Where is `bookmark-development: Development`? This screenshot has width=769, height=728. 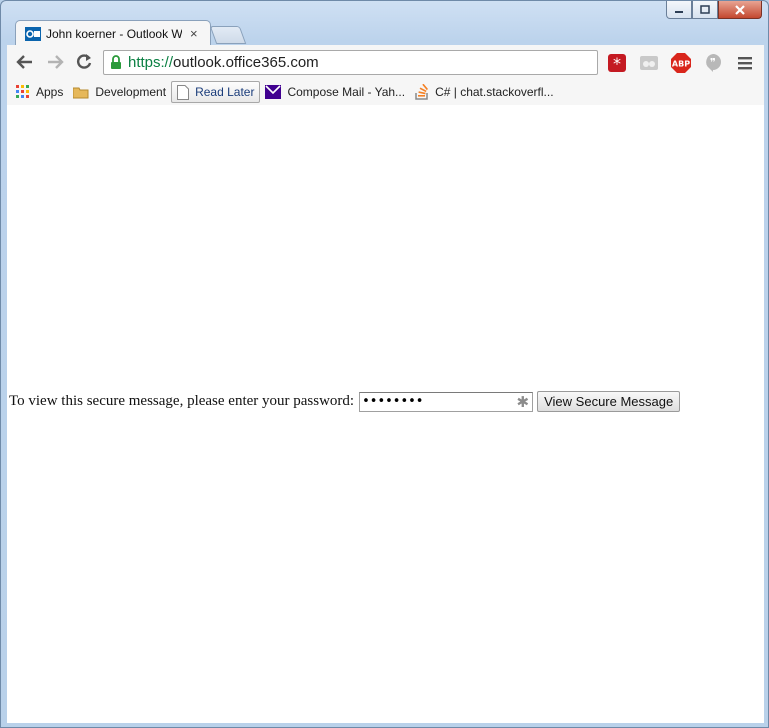
bookmark-development: Development is located at coordinates (119, 92).